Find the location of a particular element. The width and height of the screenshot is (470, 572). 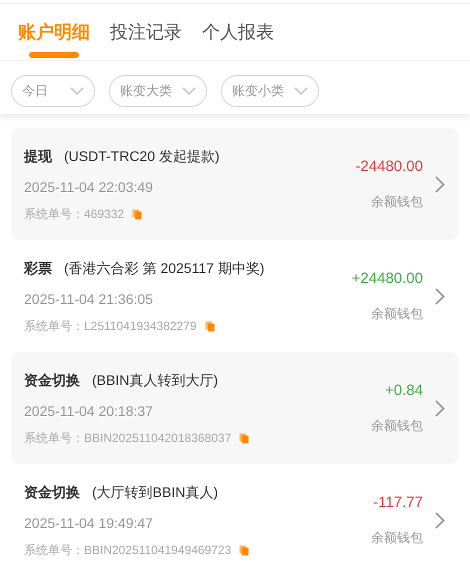

transaction-time: 2025-11-04 22:03:49 is located at coordinates (88, 187).